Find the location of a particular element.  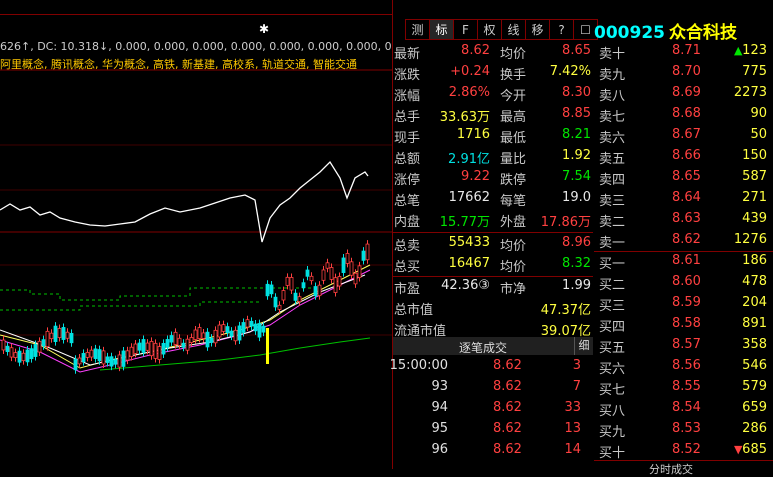

tick-list-tab: 分时成交 is located at coordinates (683, 468).